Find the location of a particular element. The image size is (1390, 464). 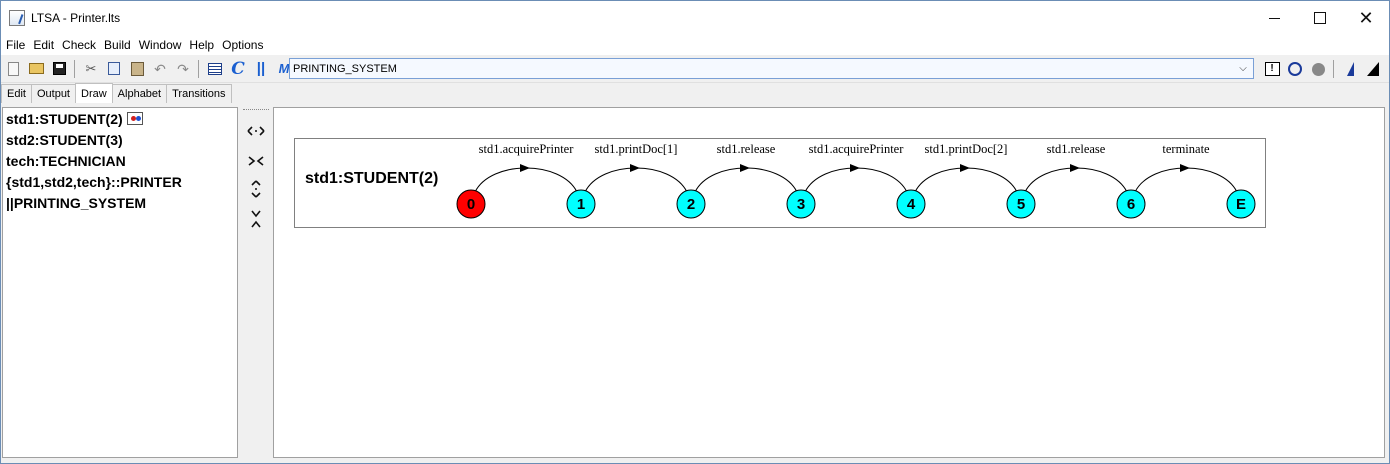

compile-button: C is located at coordinates (238, 69).